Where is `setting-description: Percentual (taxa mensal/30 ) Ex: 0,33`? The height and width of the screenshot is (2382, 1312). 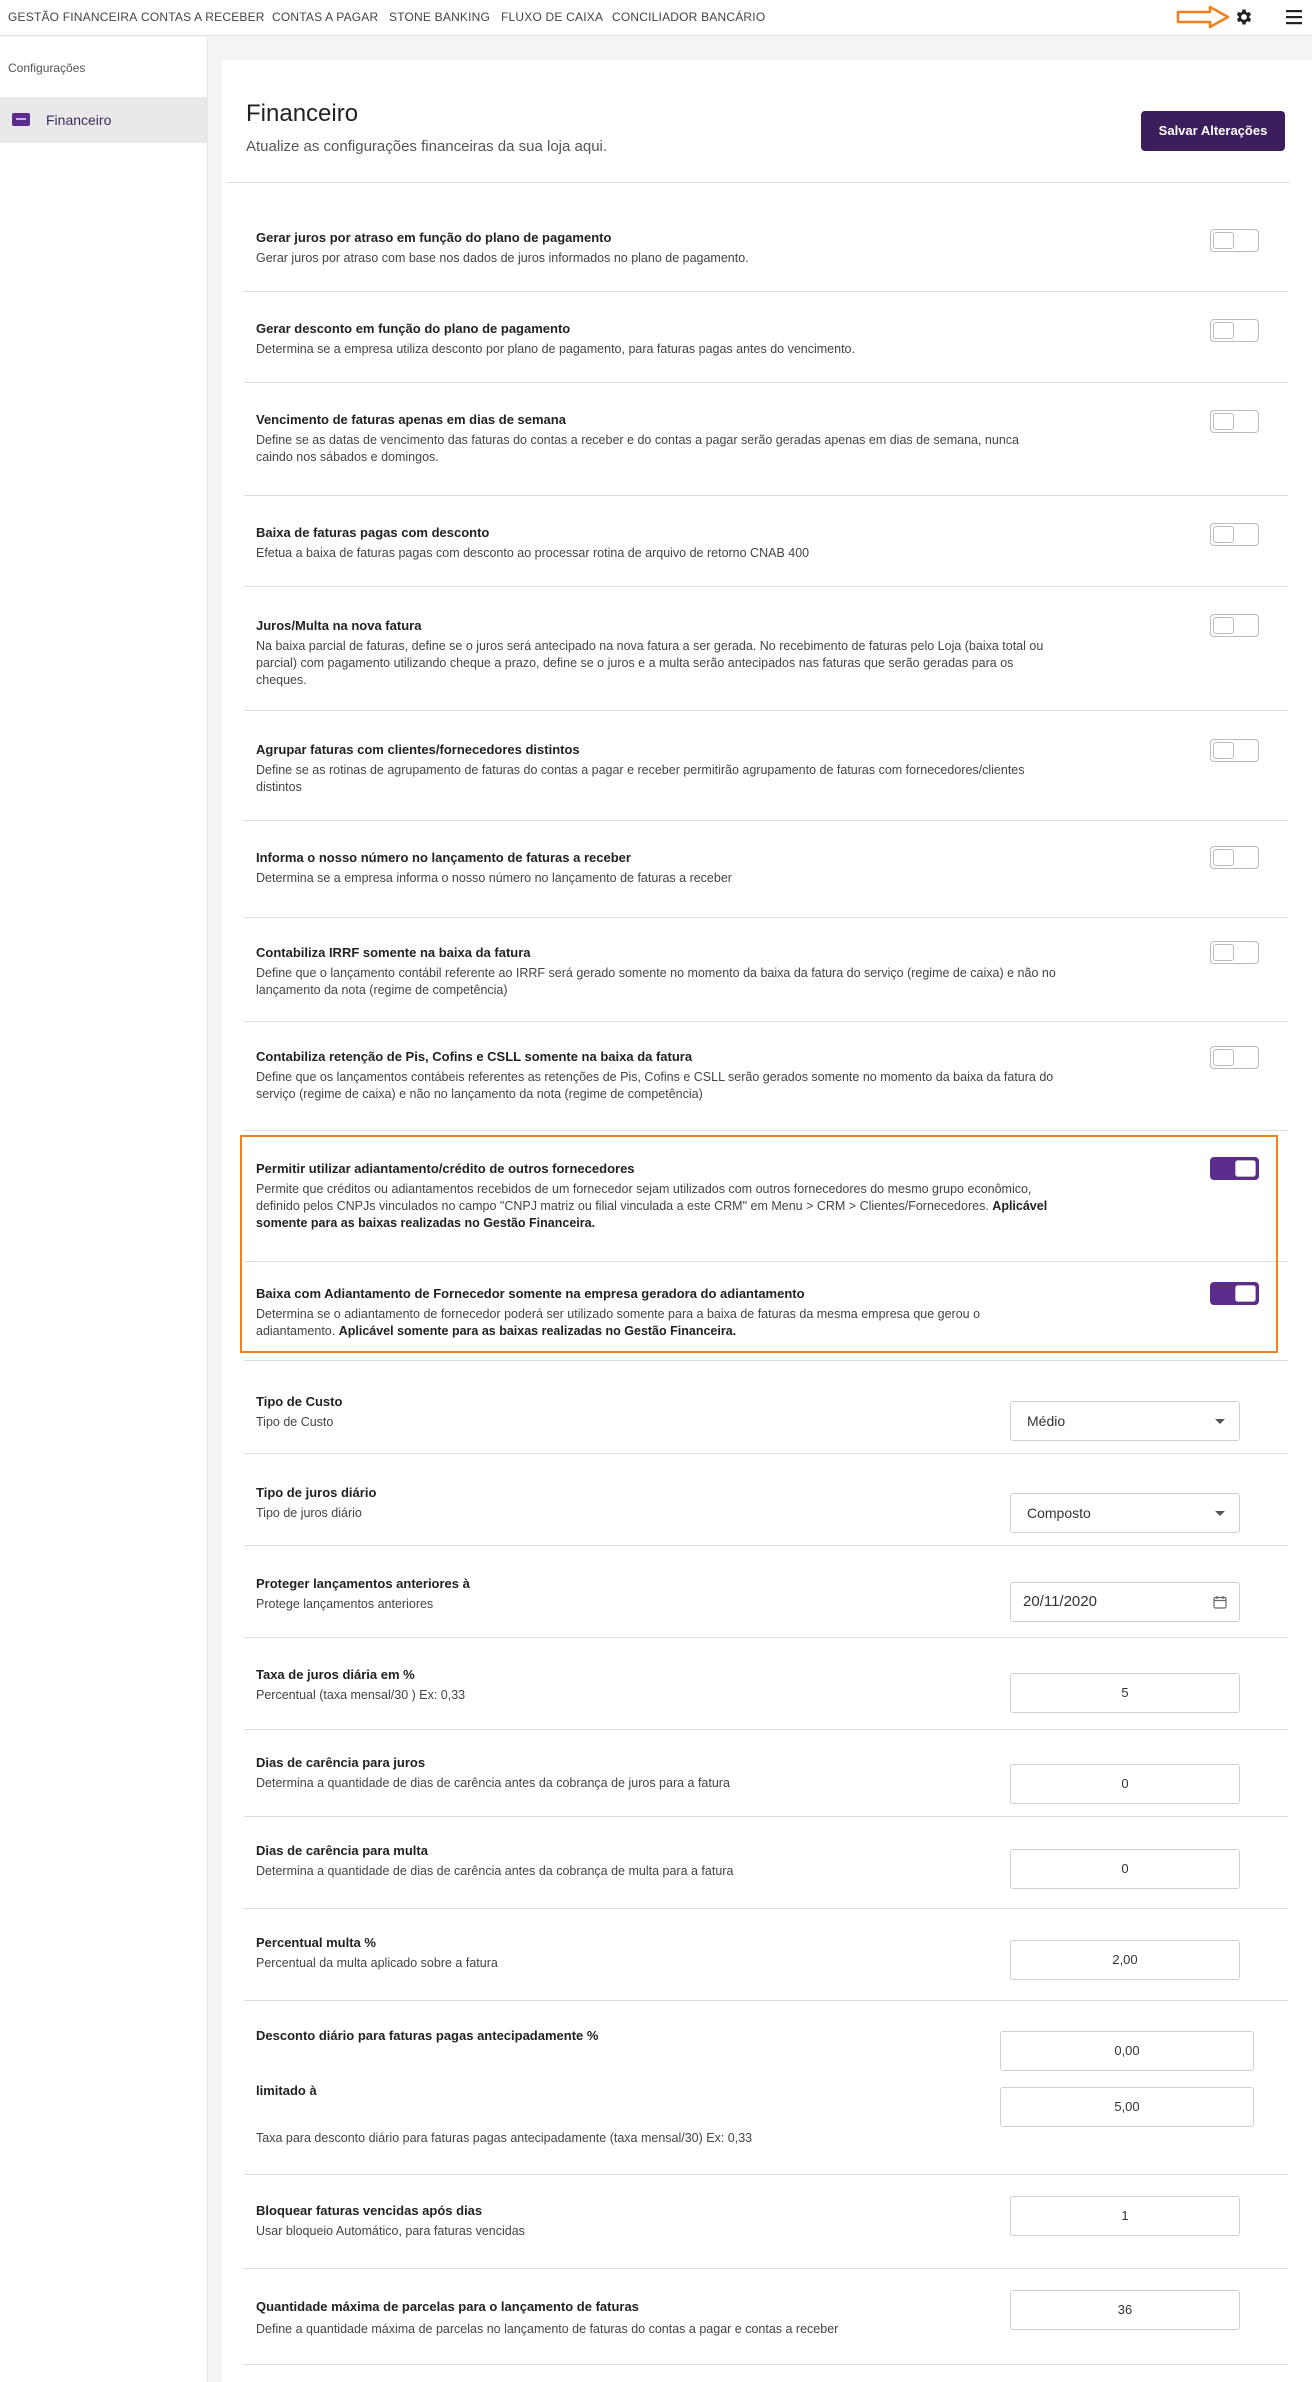
setting-description: Percentual (taxa mensal/30 ) Ex: 0,33 is located at coordinates (361, 1695).